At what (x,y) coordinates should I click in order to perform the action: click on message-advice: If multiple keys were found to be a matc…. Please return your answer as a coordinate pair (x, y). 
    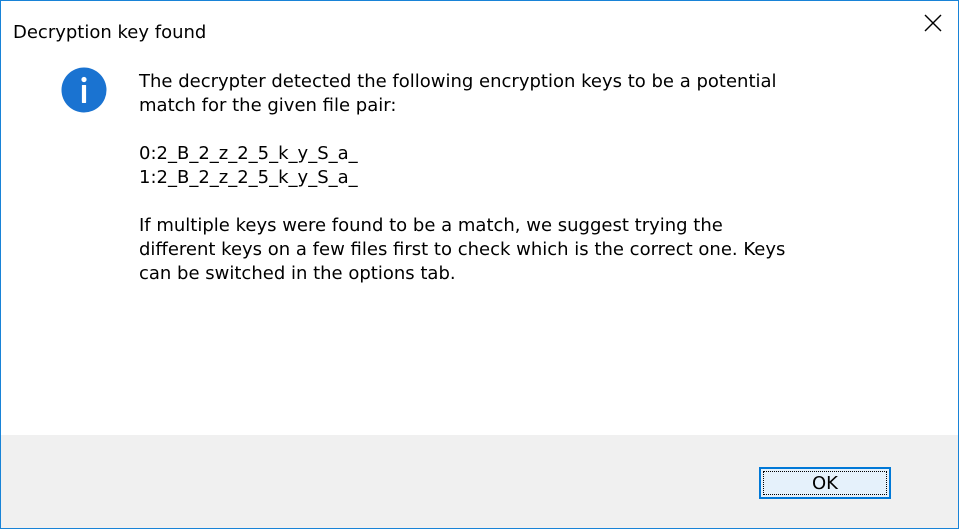
    Looking at the image, I should click on (462, 249).